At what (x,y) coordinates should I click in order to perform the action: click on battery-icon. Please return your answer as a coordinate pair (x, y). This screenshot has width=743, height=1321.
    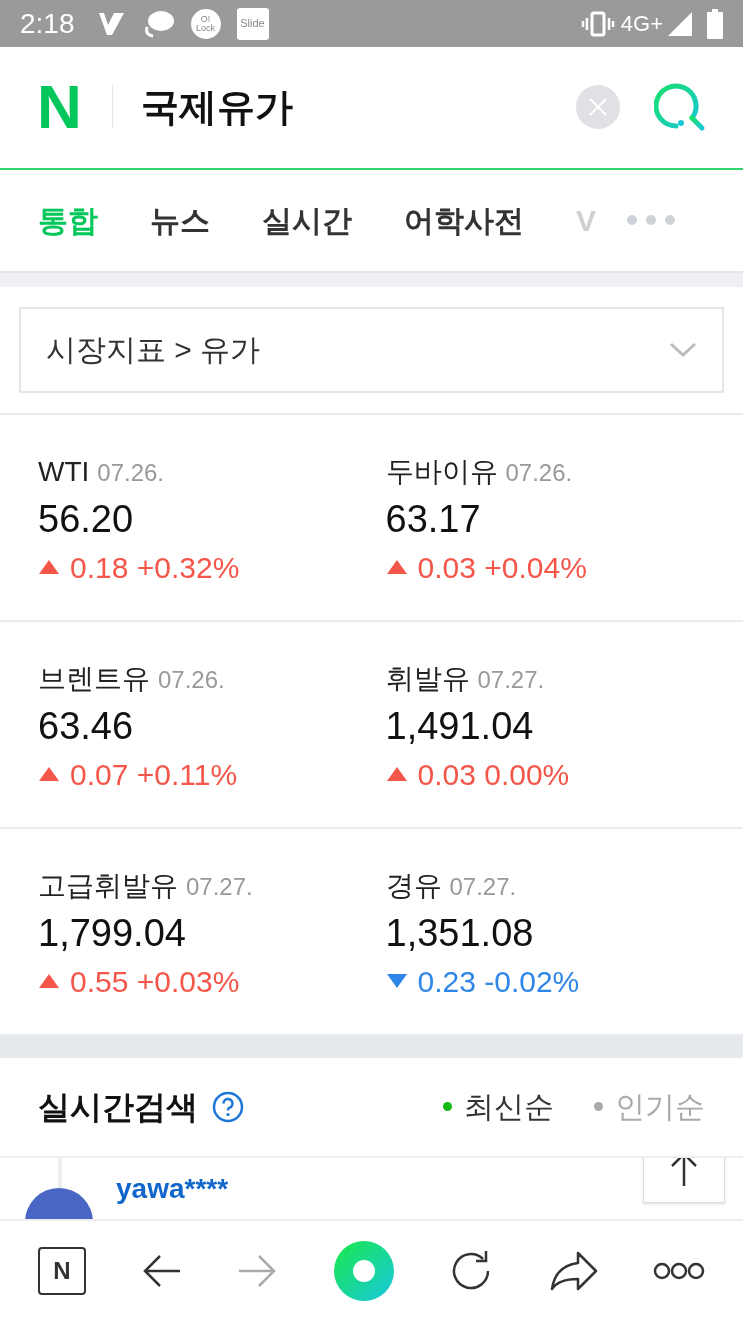
    Looking at the image, I should click on (715, 23).